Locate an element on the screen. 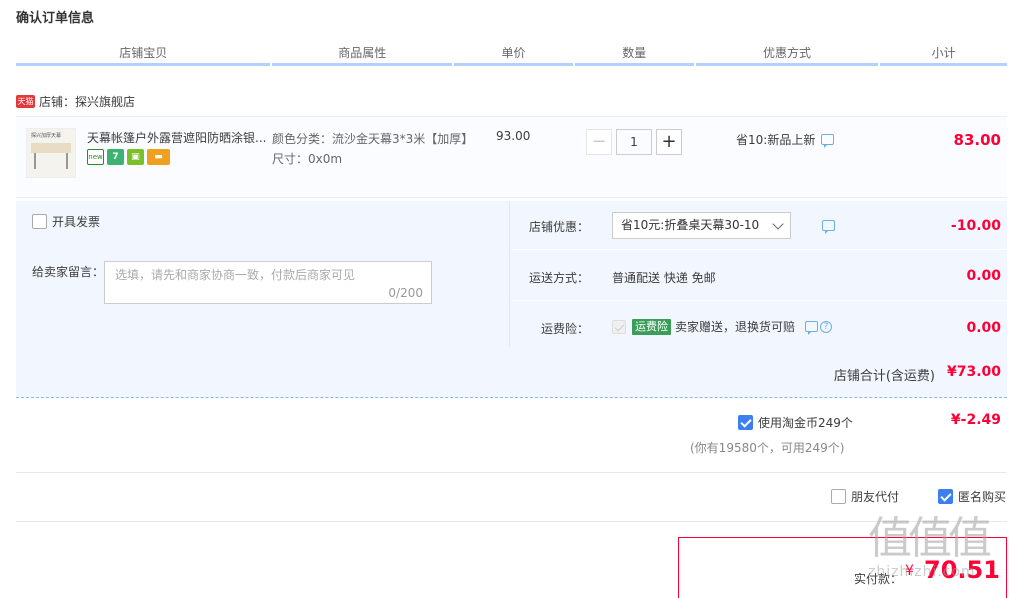  column-header: 店铺宝贝 商品属性 单价 数量 优惠方式 小计 is located at coordinates (512, 55).